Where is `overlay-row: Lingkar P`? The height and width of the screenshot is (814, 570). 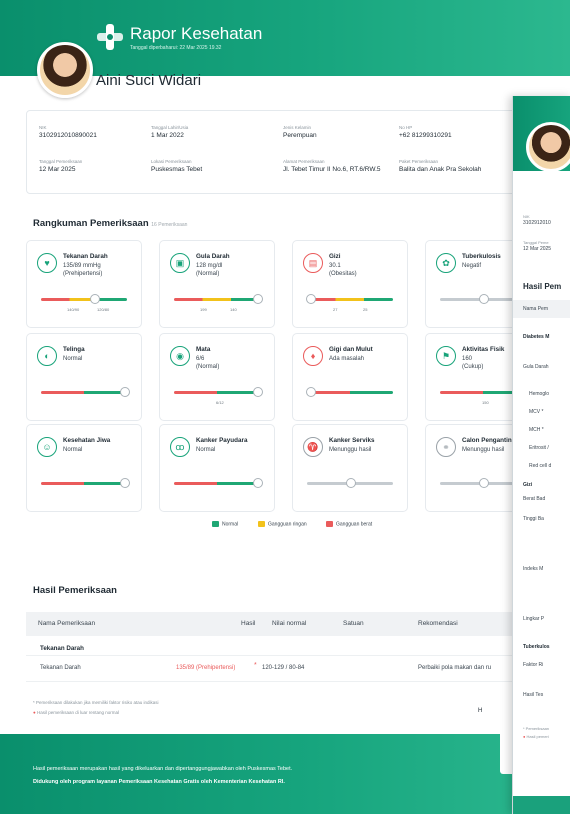 overlay-row: Lingkar P is located at coordinates (534, 619).